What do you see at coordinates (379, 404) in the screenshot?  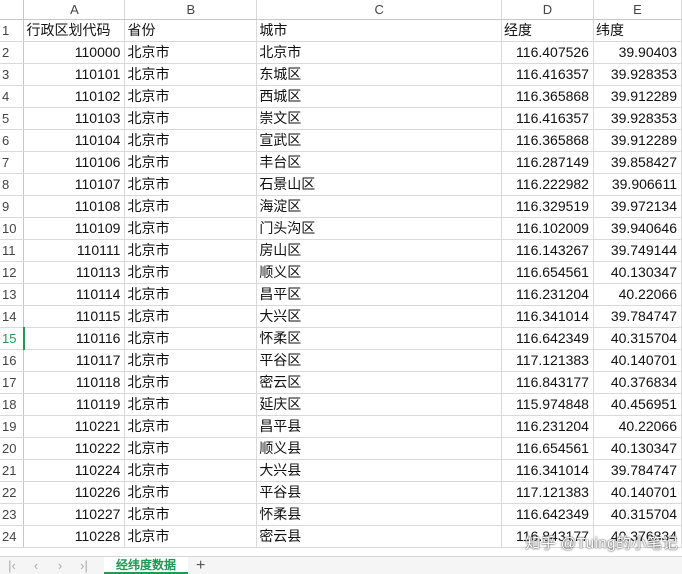 I see `cell-c: 延庆区` at bounding box center [379, 404].